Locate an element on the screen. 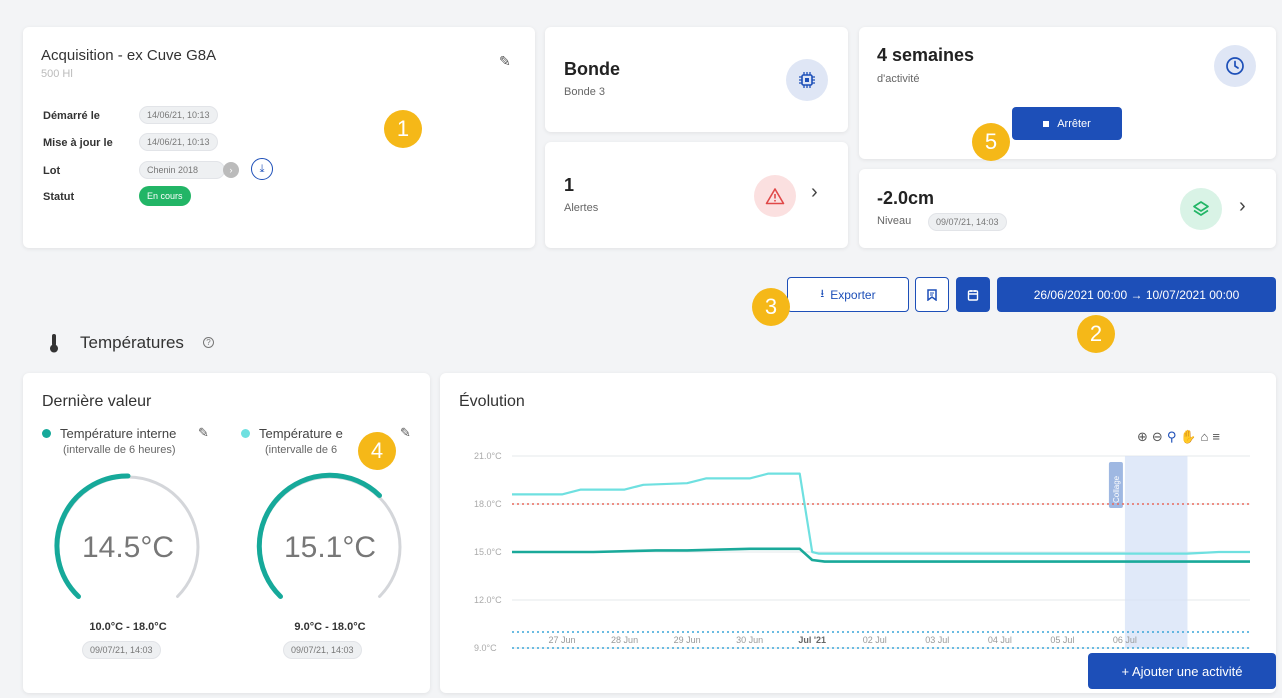 This screenshot has width=1282, height=698. bonde-subtitle: Bonde 3 is located at coordinates (584, 92).